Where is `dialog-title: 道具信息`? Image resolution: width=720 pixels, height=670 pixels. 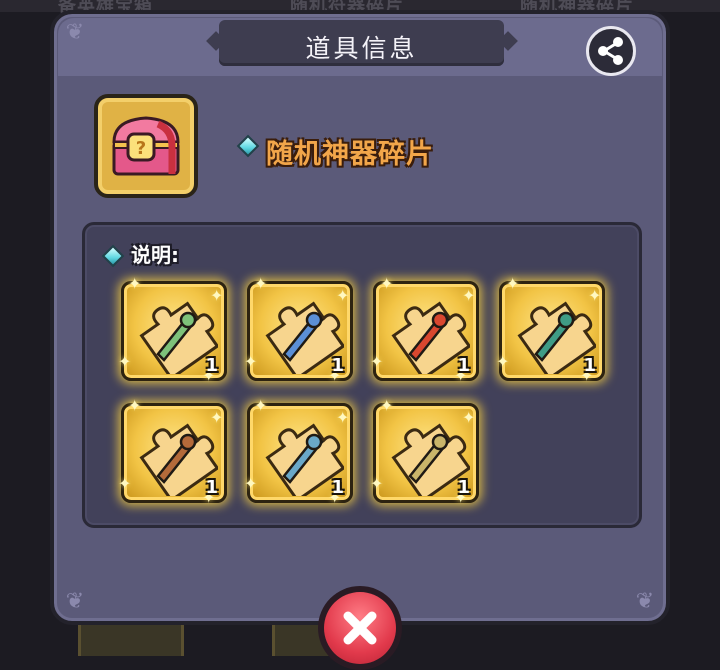 dialog-title: 道具信息 is located at coordinates (361, 48).